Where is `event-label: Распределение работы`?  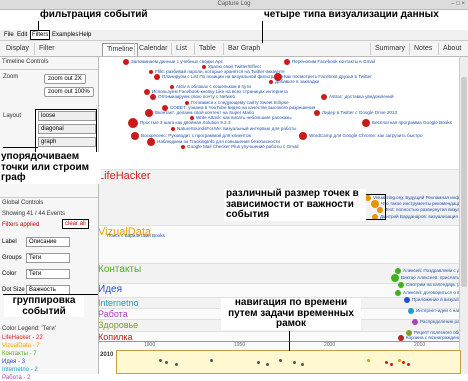
event-label: Распределение работы is located at coordinates (439, 321).